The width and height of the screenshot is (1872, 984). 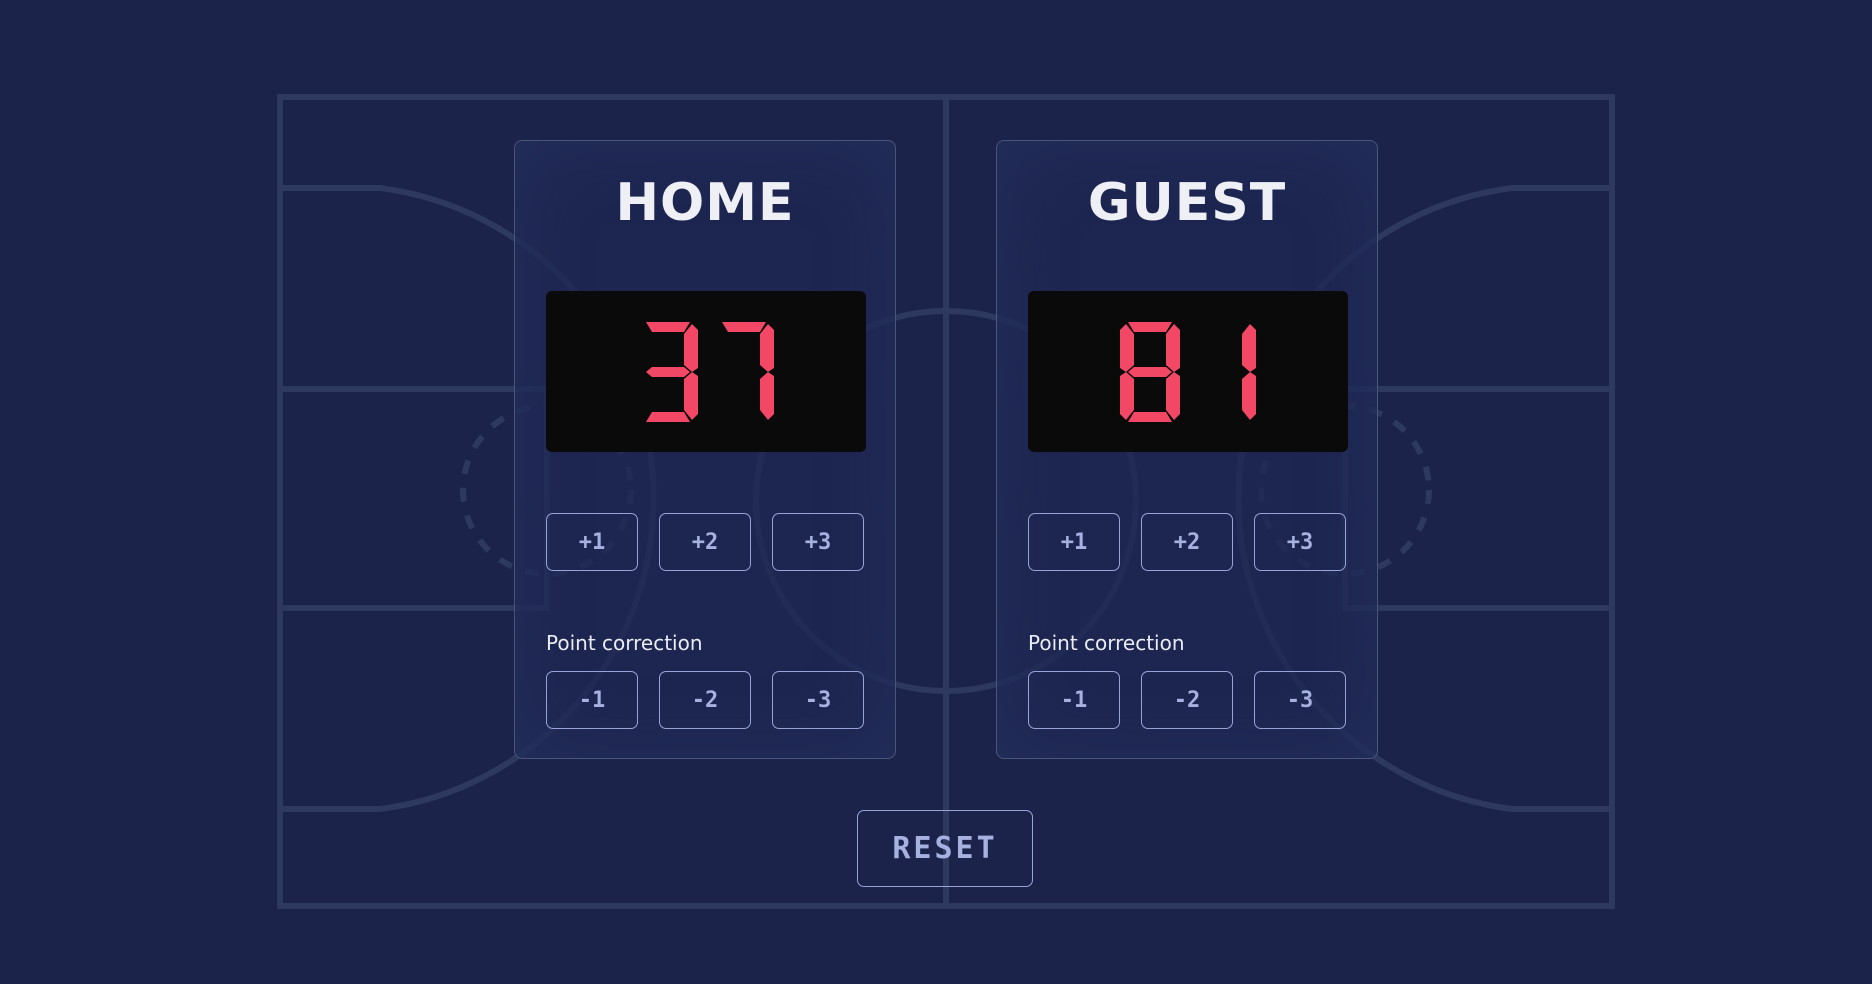 What do you see at coordinates (1074, 700) in the screenshot?
I see `guest-subtract-1-button: -1` at bounding box center [1074, 700].